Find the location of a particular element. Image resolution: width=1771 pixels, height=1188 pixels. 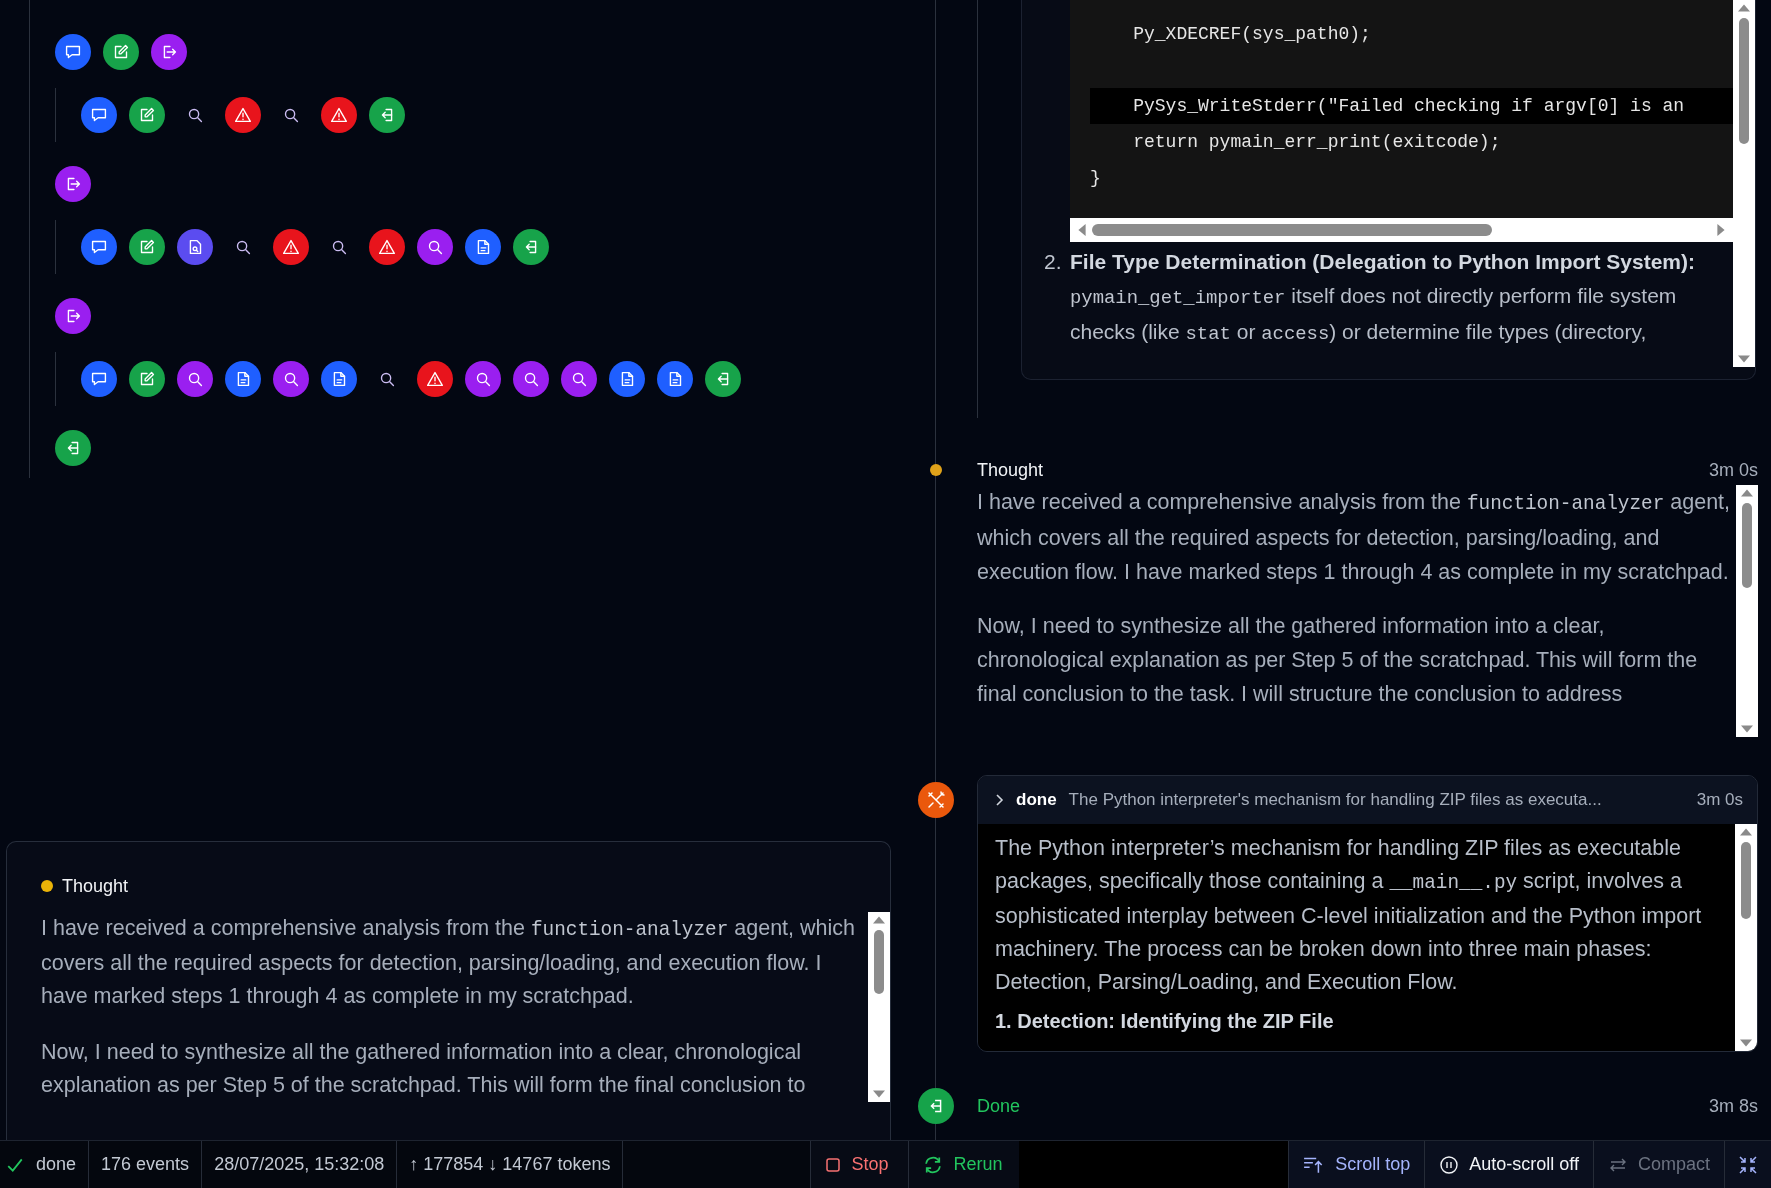

collapse-button is located at coordinates (1747, 1164).